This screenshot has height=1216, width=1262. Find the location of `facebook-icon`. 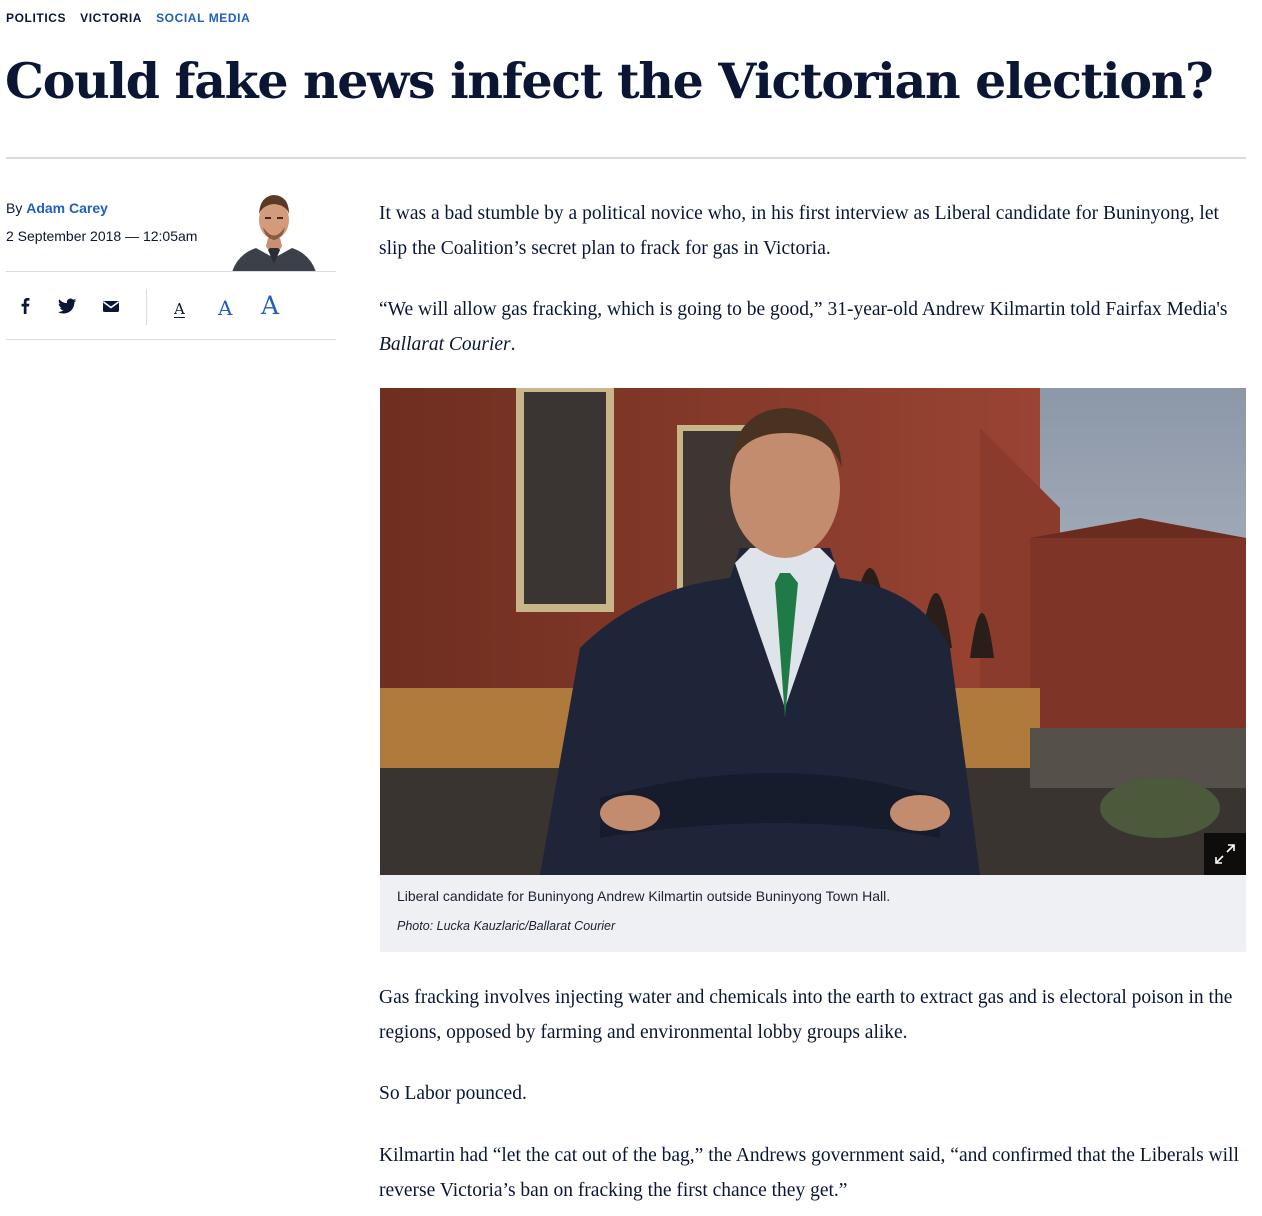

facebook-icon is located at coordinates (25, 306).